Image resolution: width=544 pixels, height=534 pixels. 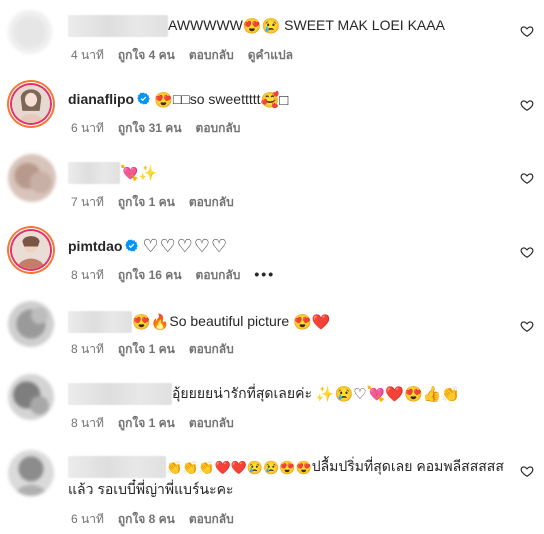 I want to click on like-count: ถูกใจ 8 คน, so click(x=146, y=519).